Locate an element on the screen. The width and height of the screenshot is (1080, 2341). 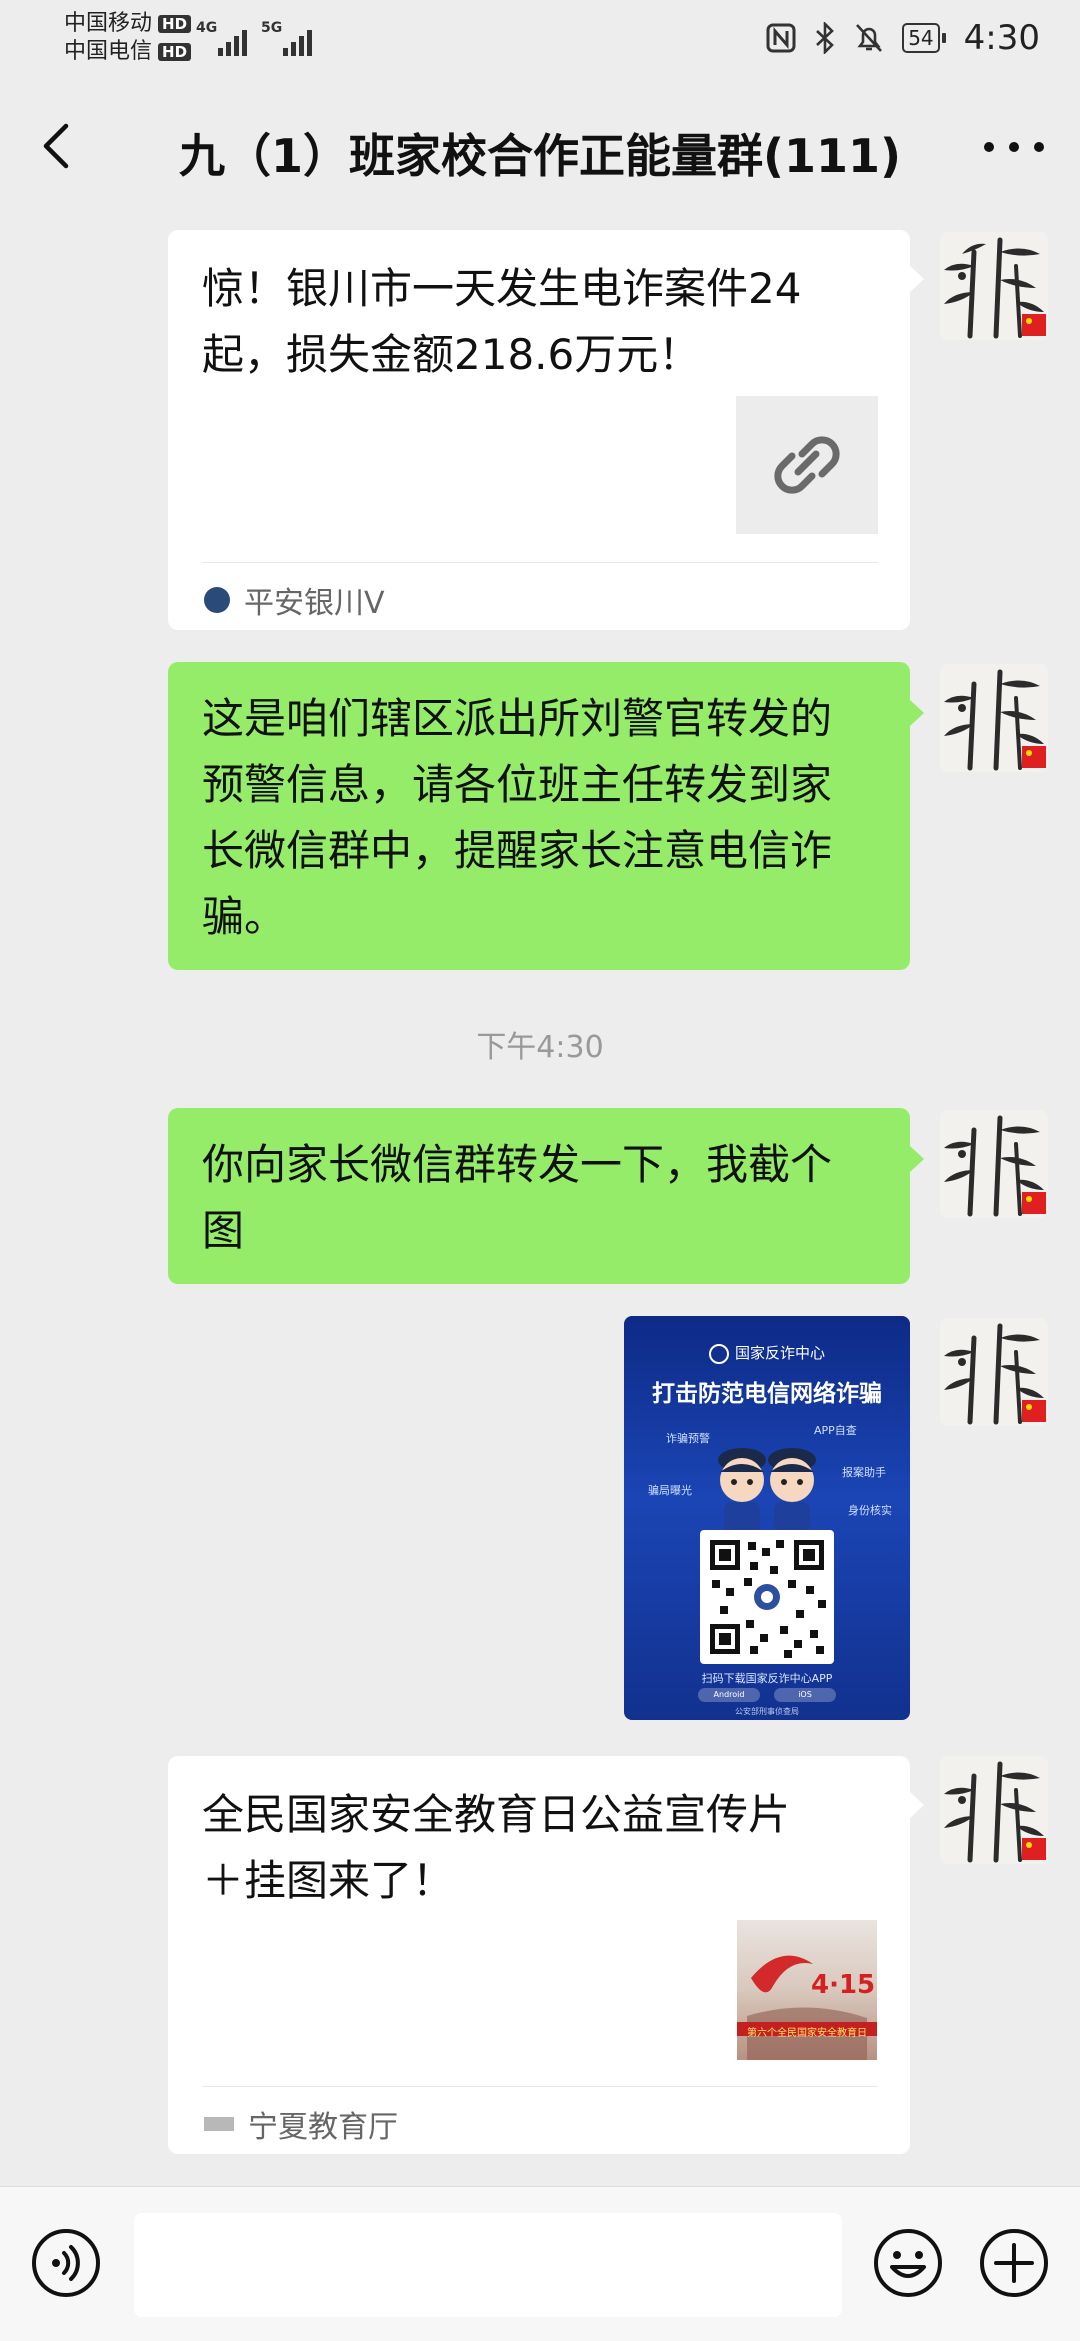
android-button: Android is located at coordinates (729, 1695).